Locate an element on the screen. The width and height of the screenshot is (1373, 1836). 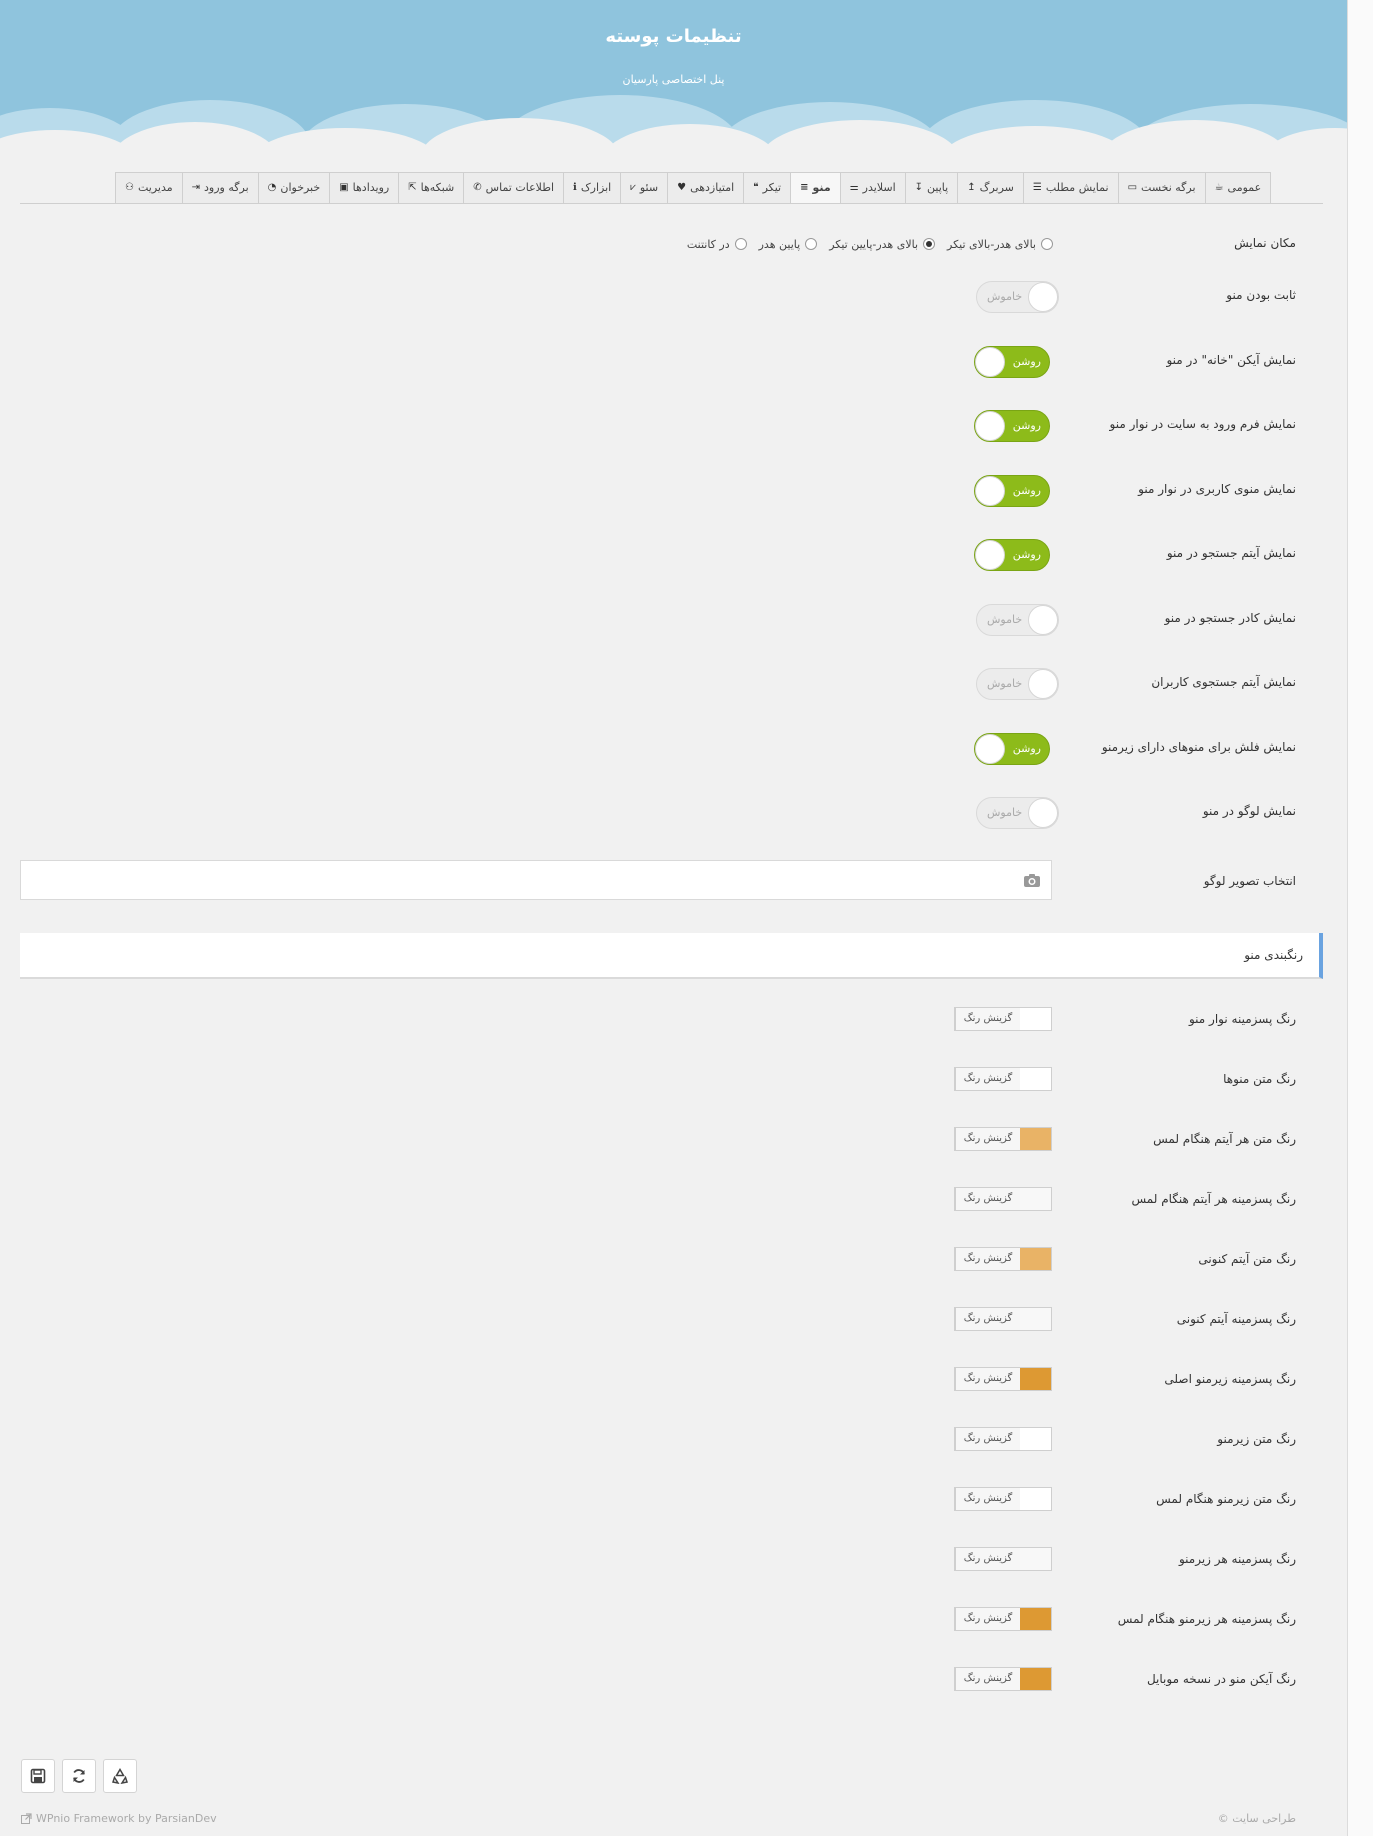
tab-arrow-up: ↥ سربرگ is located at coordinates (990, 188).